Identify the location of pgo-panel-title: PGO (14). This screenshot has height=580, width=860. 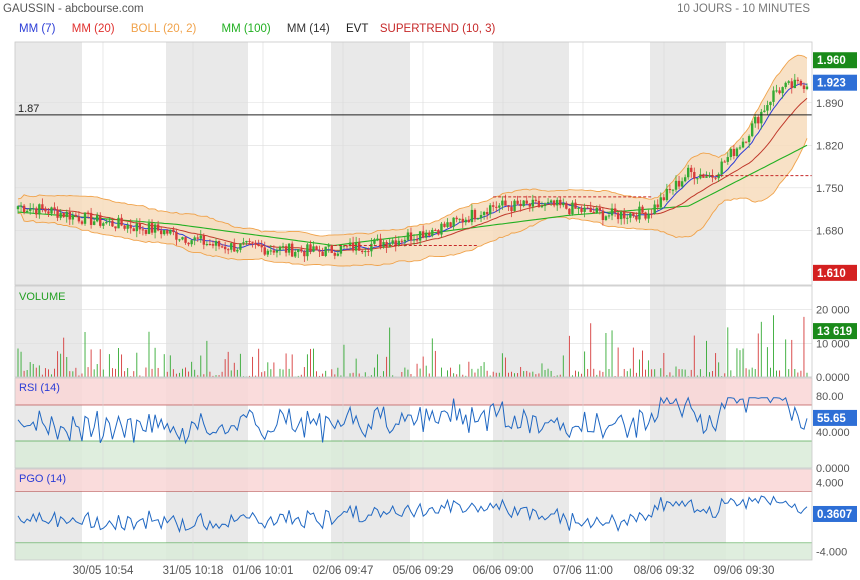
(42, 479).